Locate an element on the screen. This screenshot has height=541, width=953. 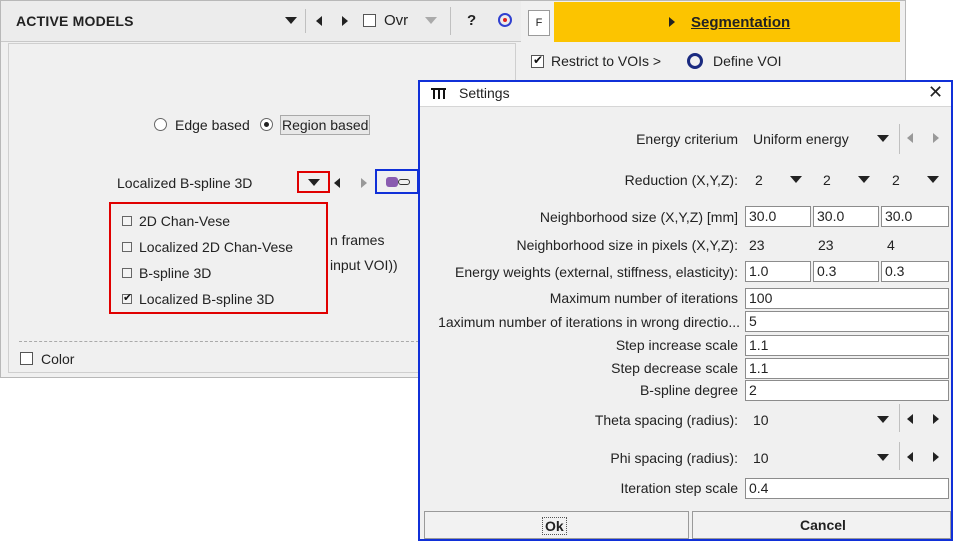
cancel-button: Cancel is located at coordinates (821, 525).